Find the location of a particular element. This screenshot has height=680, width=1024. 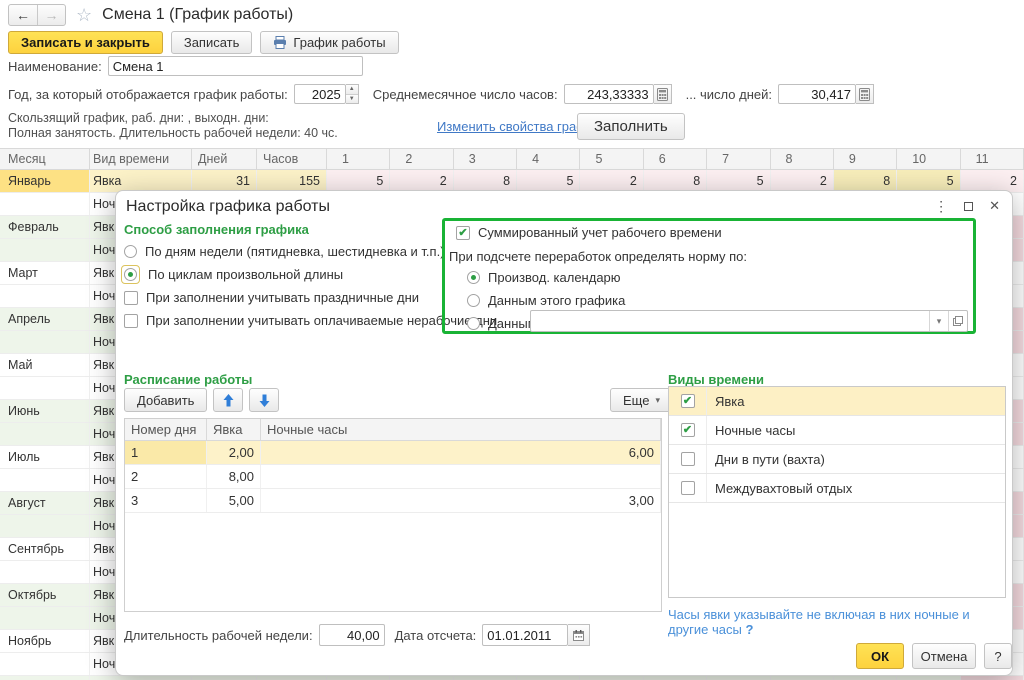

month-cell: Апрель is located at coordinates (45, 319).